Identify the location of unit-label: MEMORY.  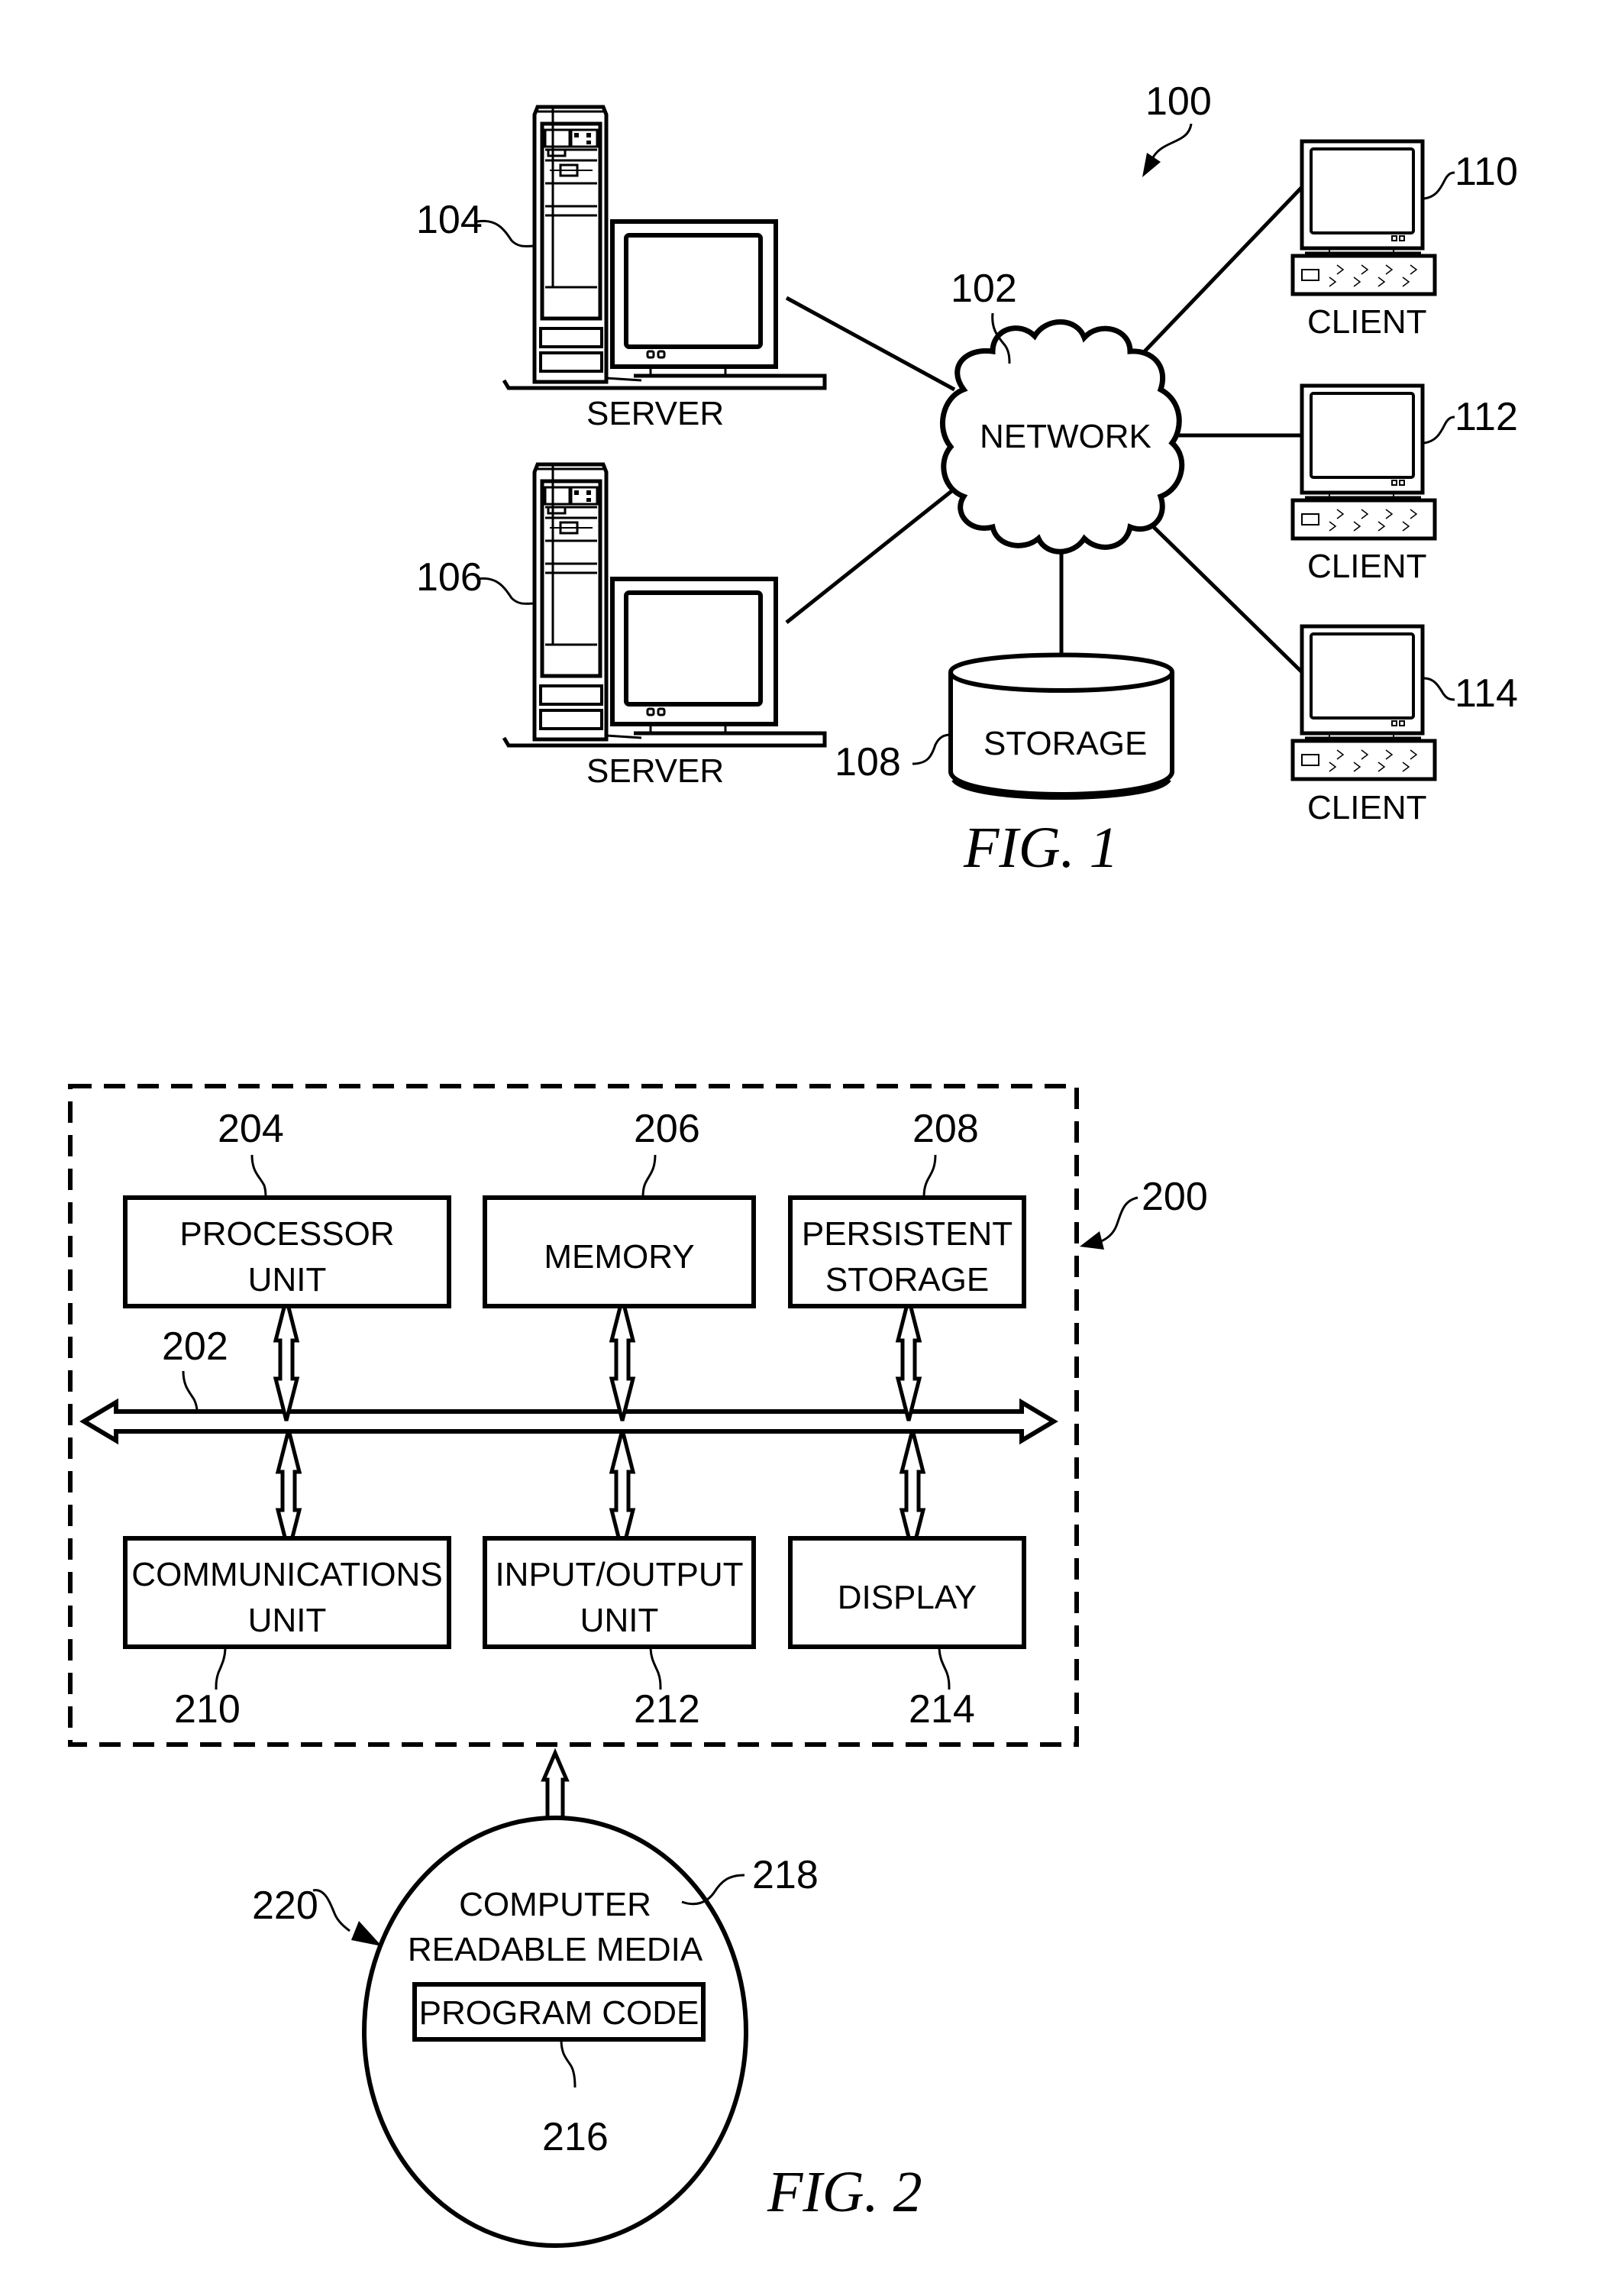
(619, 1257).